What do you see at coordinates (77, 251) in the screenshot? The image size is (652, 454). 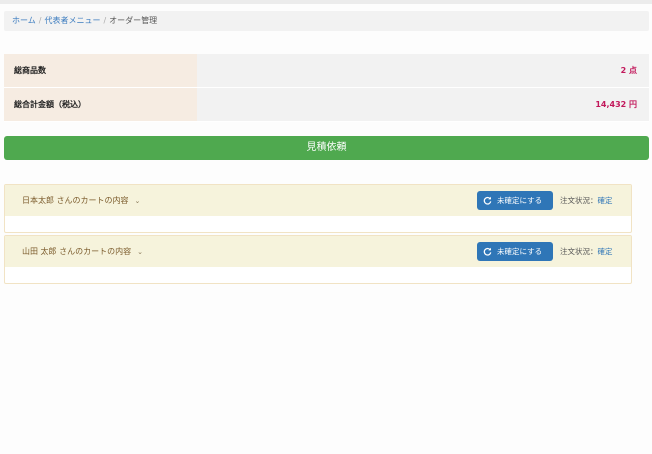 I see `cart-title: 山田 太郎 さんのカートの内容` at bounding box center [77, 251].